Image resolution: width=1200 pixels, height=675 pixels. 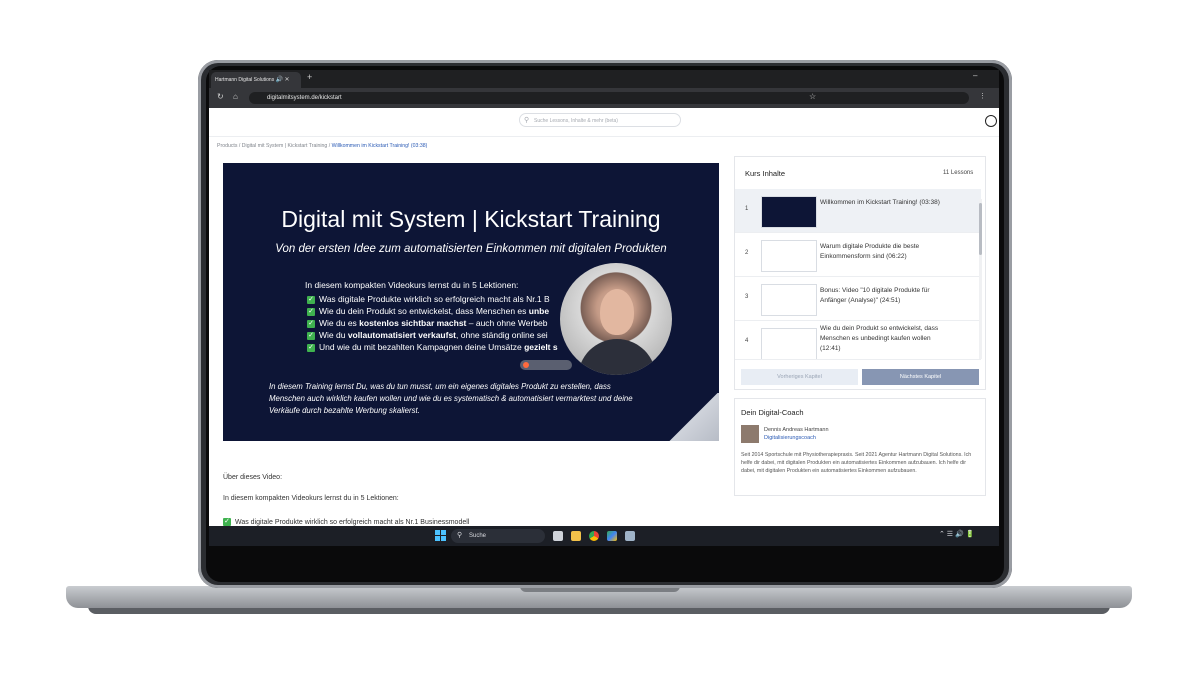 I want to click on browser-toolbar: ↻ ⌂ digitalmitsystem.de/kickstart ☆ ⋮, so click(x=604, y=98).